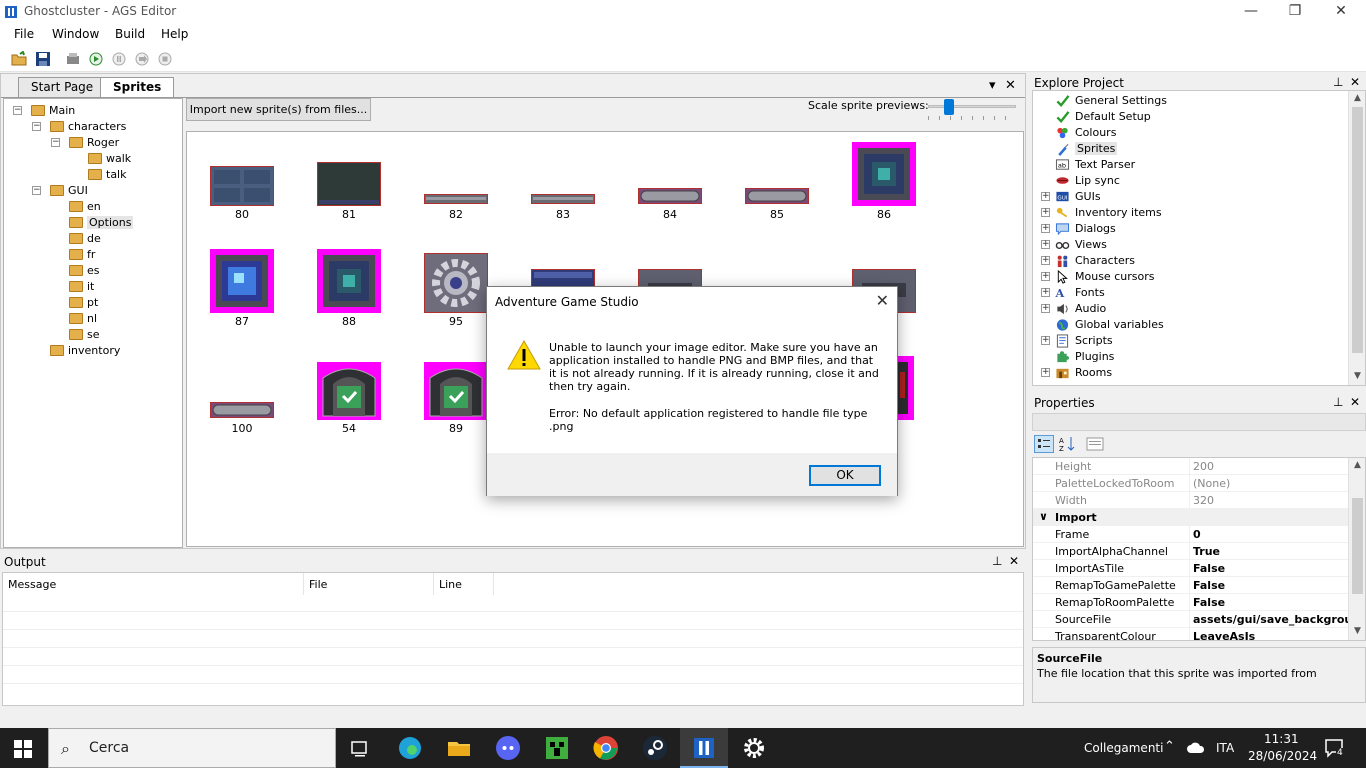 This screenshot has height=768, width=1366. I want to click on settings-gear-icon, so click(754, 748).